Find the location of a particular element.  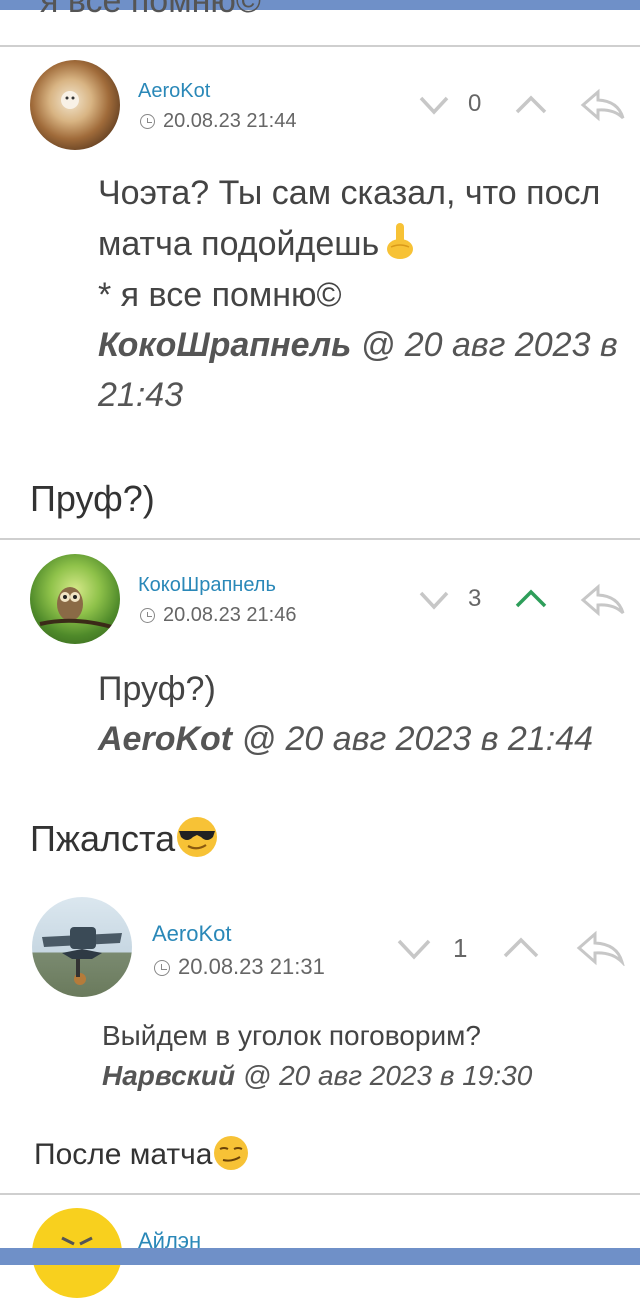

score: 0 is located at coordinates (475, 103).